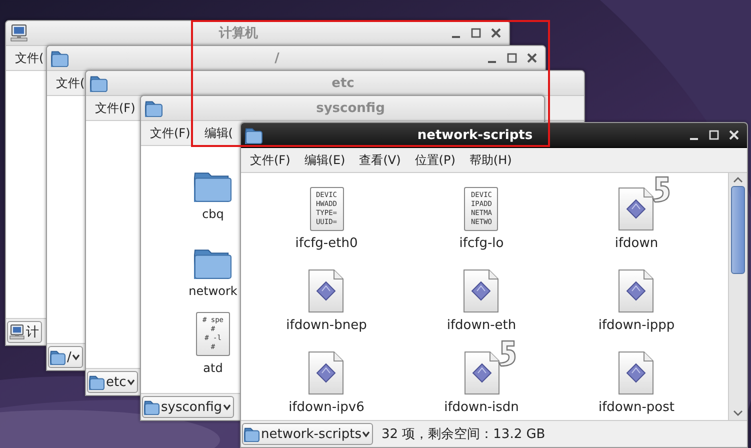 The width and height of the screenshot is (751, 448). What do you see at coordinates (343, 83) in the screenshot?
I see `window-title: etc` at bounding box center [343, 83].